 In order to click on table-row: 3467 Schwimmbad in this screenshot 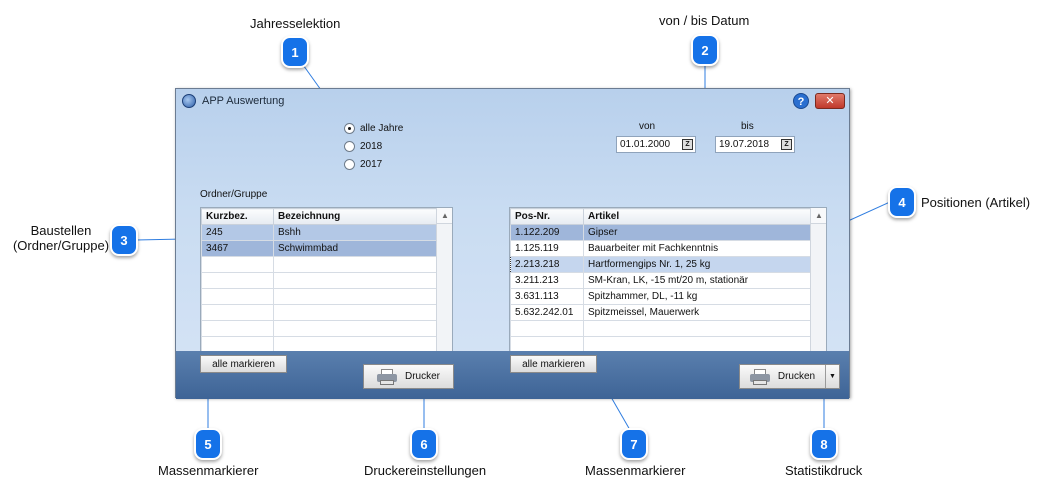, I will do `click(319, 248)`.